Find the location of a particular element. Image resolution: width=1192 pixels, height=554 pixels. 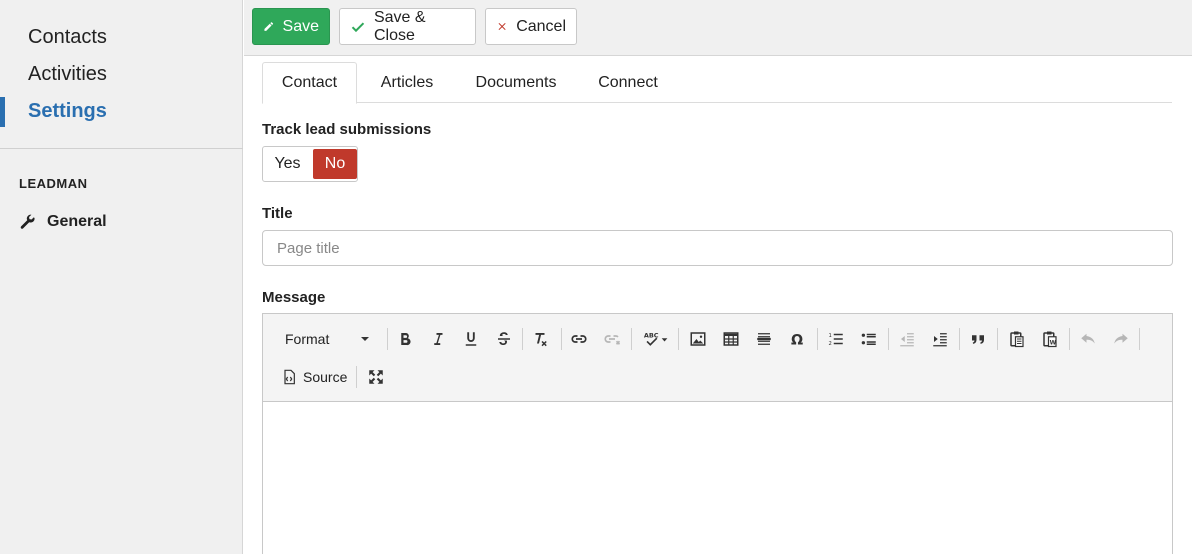

indent-button is located at coordinates (940, 339).